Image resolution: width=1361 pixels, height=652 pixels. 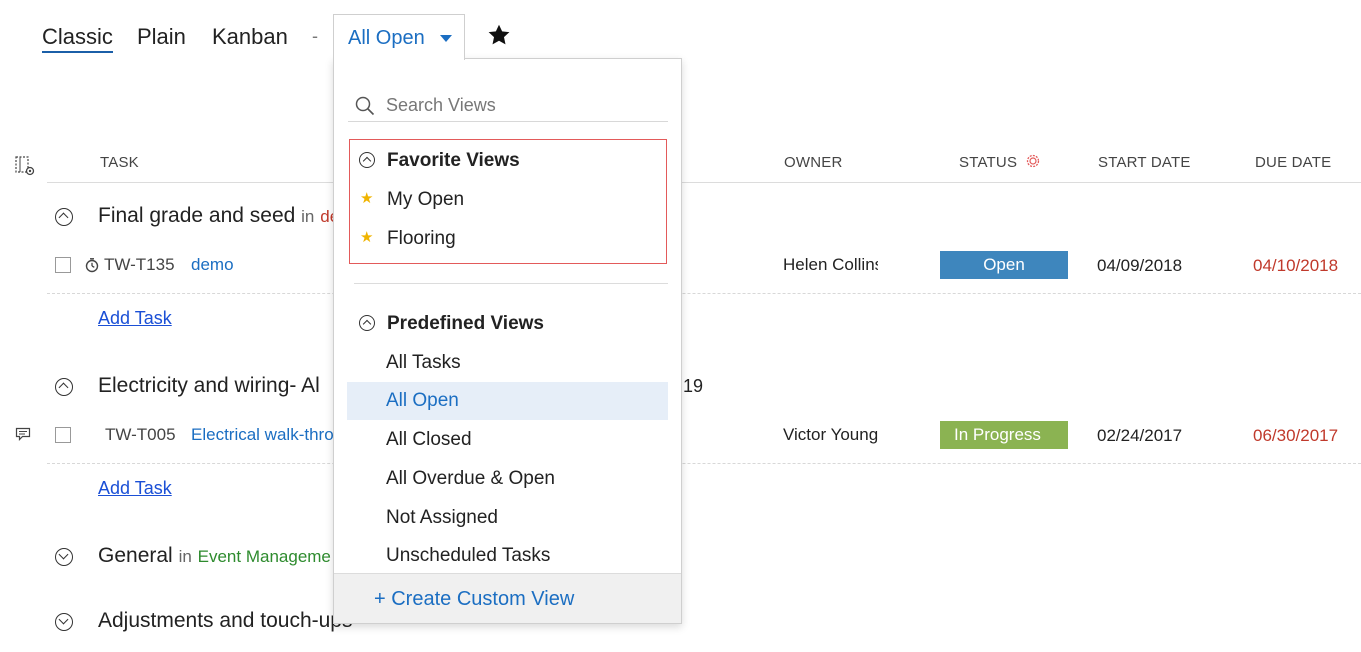 I want to click on view-select-dropdown: All Open, so click(x=399, y=37).